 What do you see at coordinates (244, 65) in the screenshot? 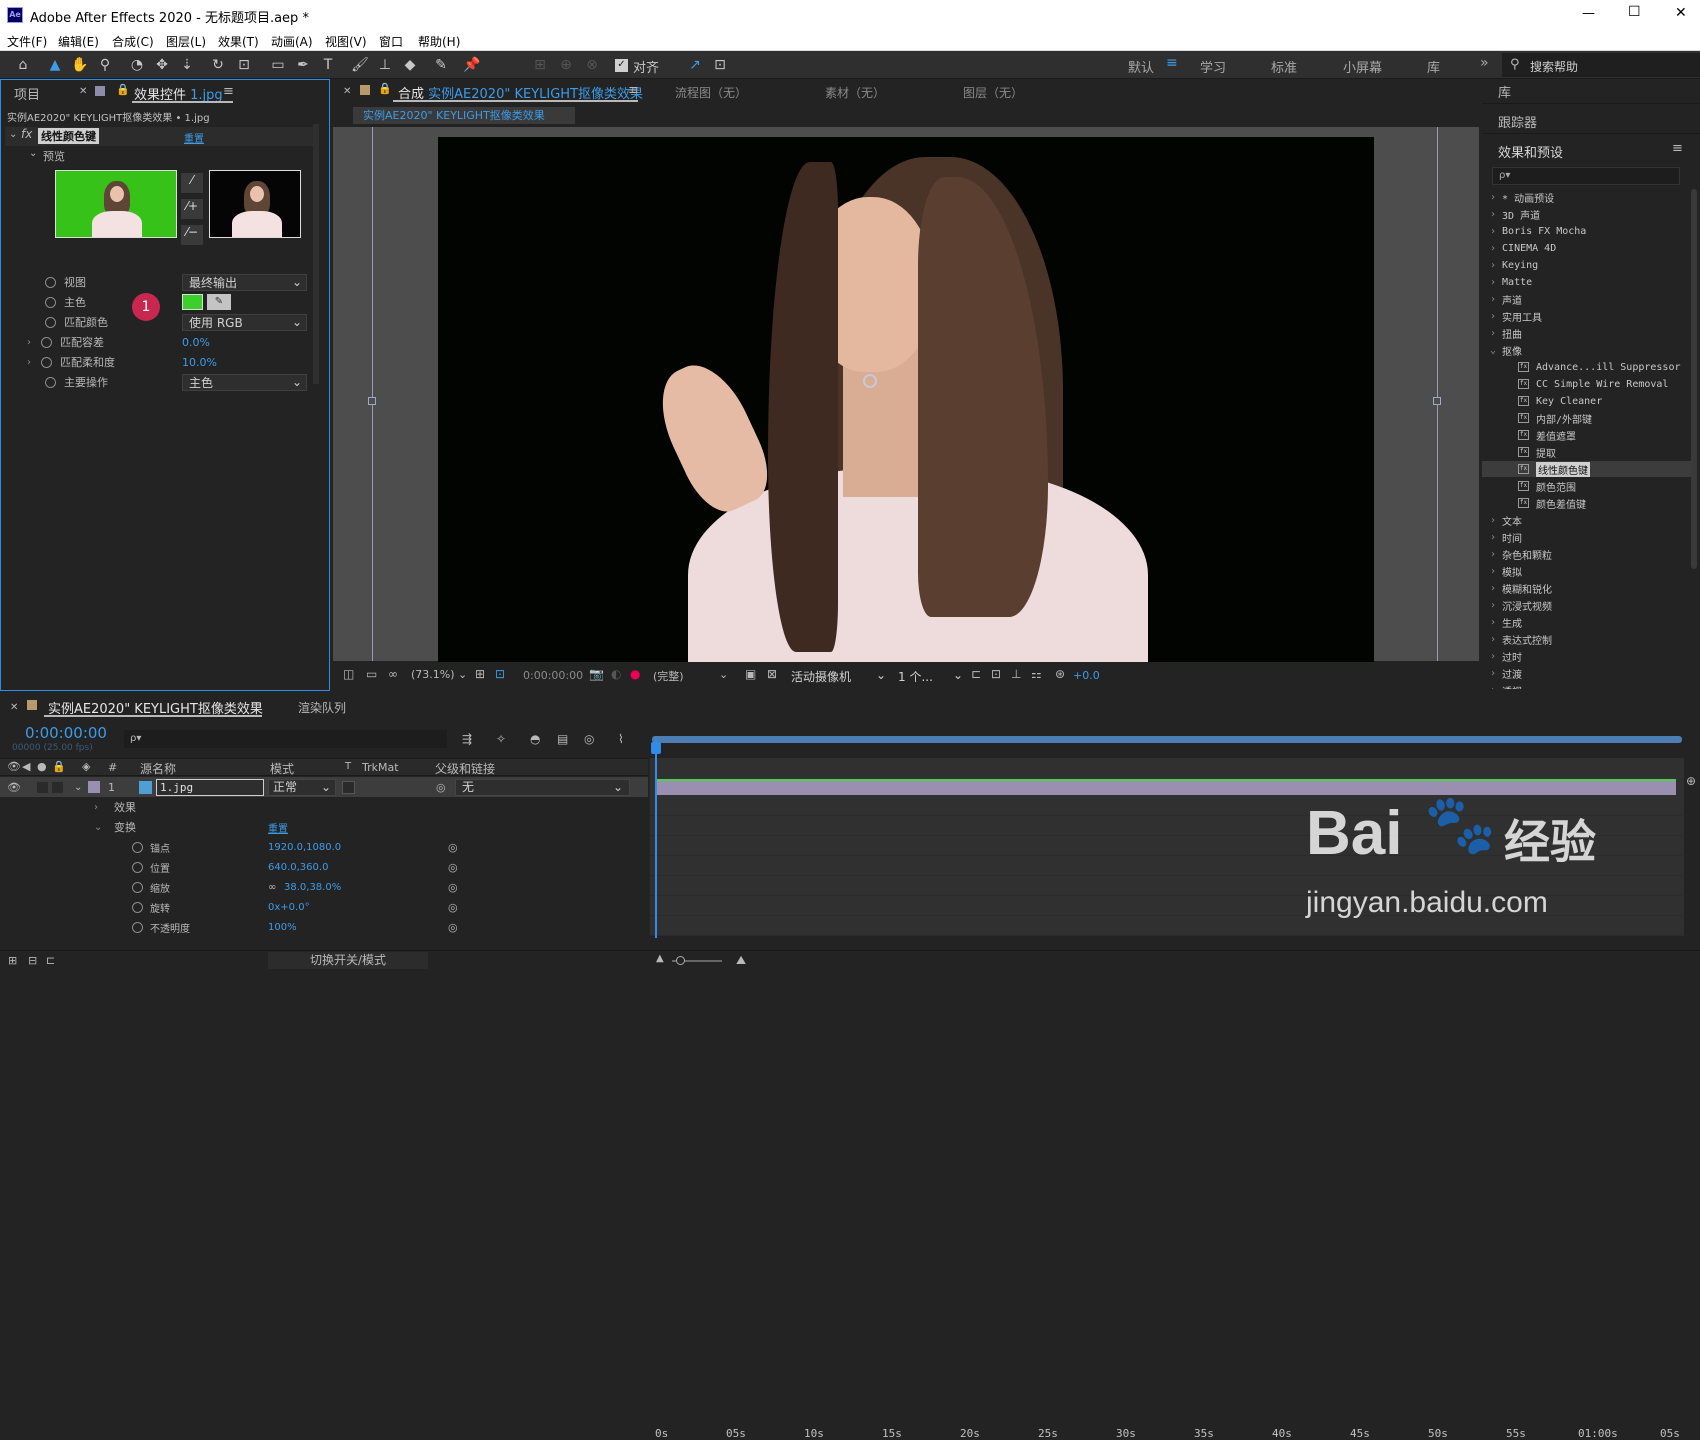
I see `pan-behind-icon: ⊡` at bounding box center [244, 65].